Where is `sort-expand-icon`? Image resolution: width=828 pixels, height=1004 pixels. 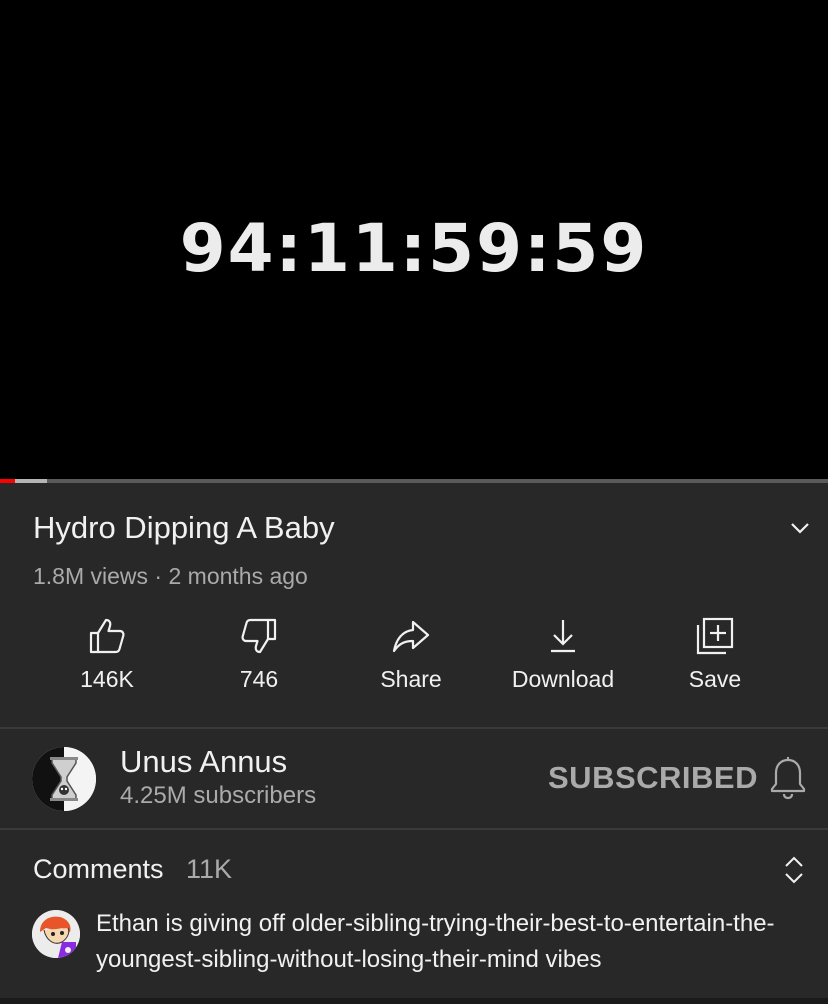 sort-expand-icon is located at coordinates (794, 870).